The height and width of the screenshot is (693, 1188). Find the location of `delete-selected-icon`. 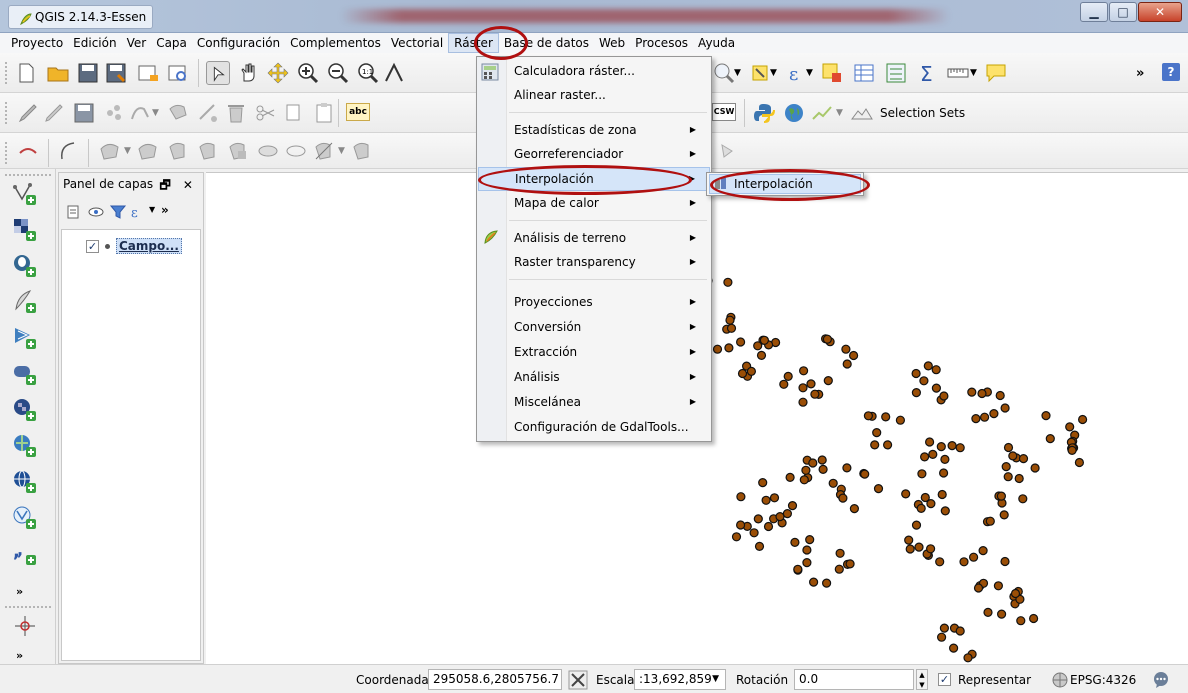

delete-selected-icon is located at coordinates (236, 113).